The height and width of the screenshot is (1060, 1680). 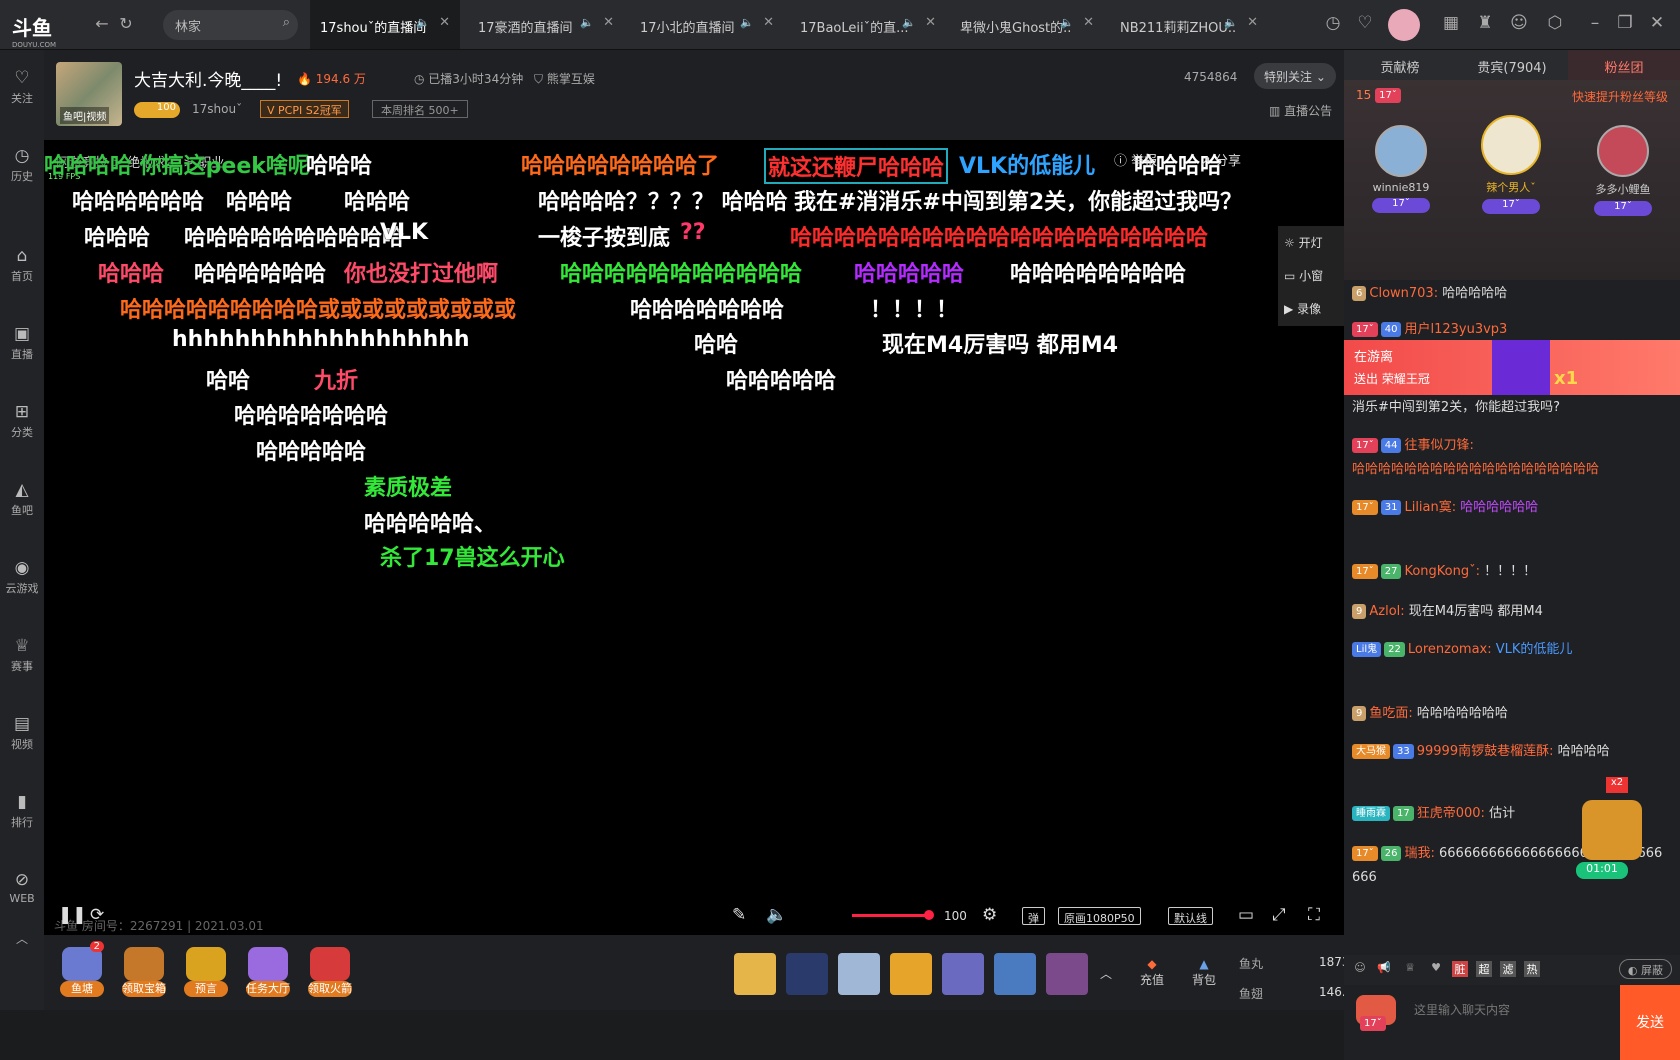 What do you see at coordinates (739, 915) in the screenshot?
I see `edit-danmaku-icon: ✎` at bounding box center [739, 915].